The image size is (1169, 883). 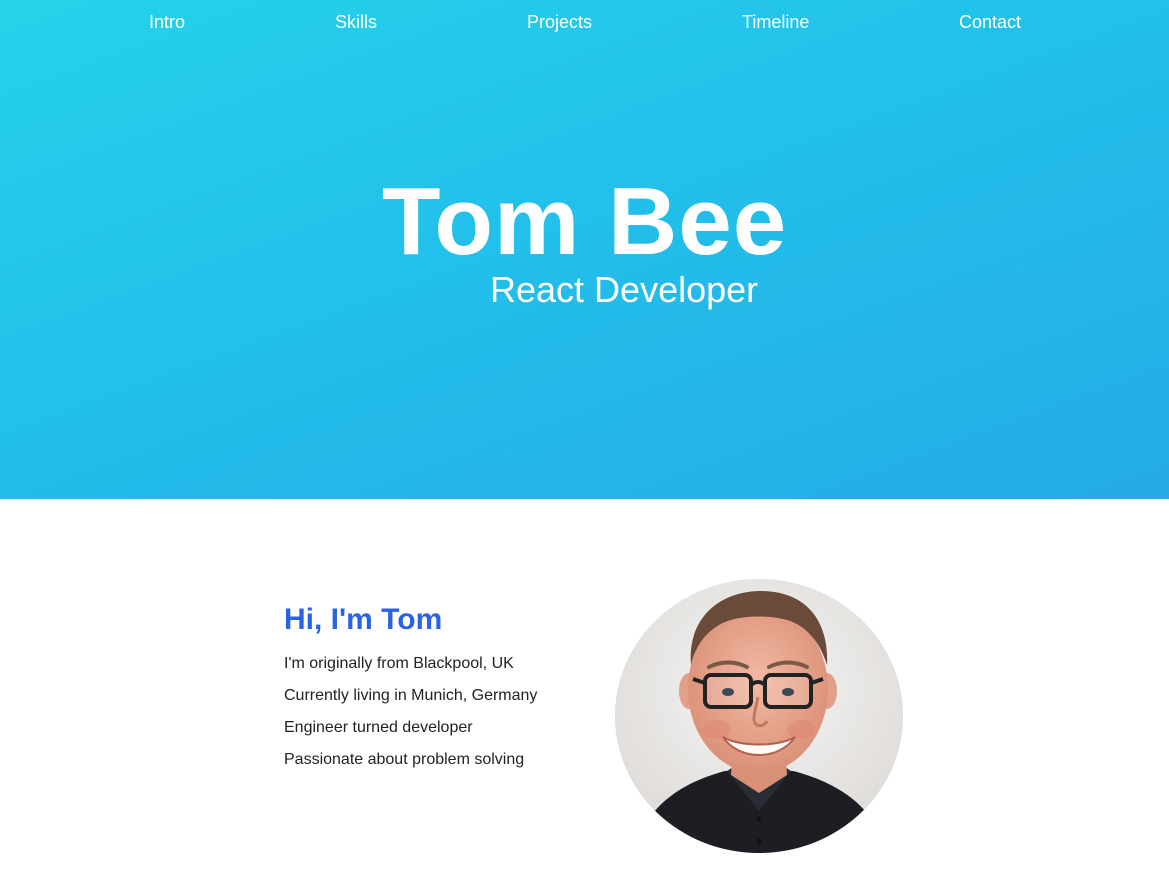 What do you see at coordinates (624, 289) in the screenshot?
I see `hero-role: React Developer` at bounding box center [624, 289].